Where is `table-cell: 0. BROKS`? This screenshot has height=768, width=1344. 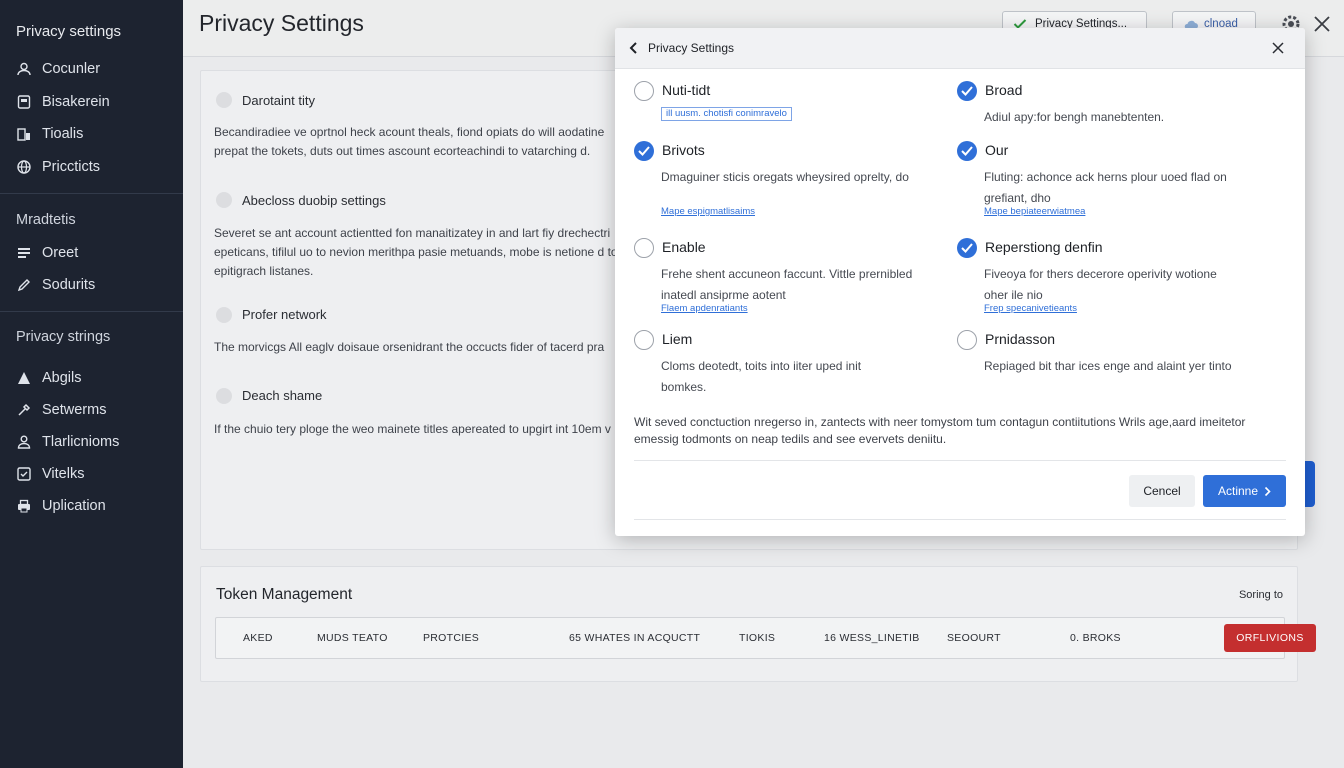
table-cell: 0. BROKS is located at coordinates (1095, 638).